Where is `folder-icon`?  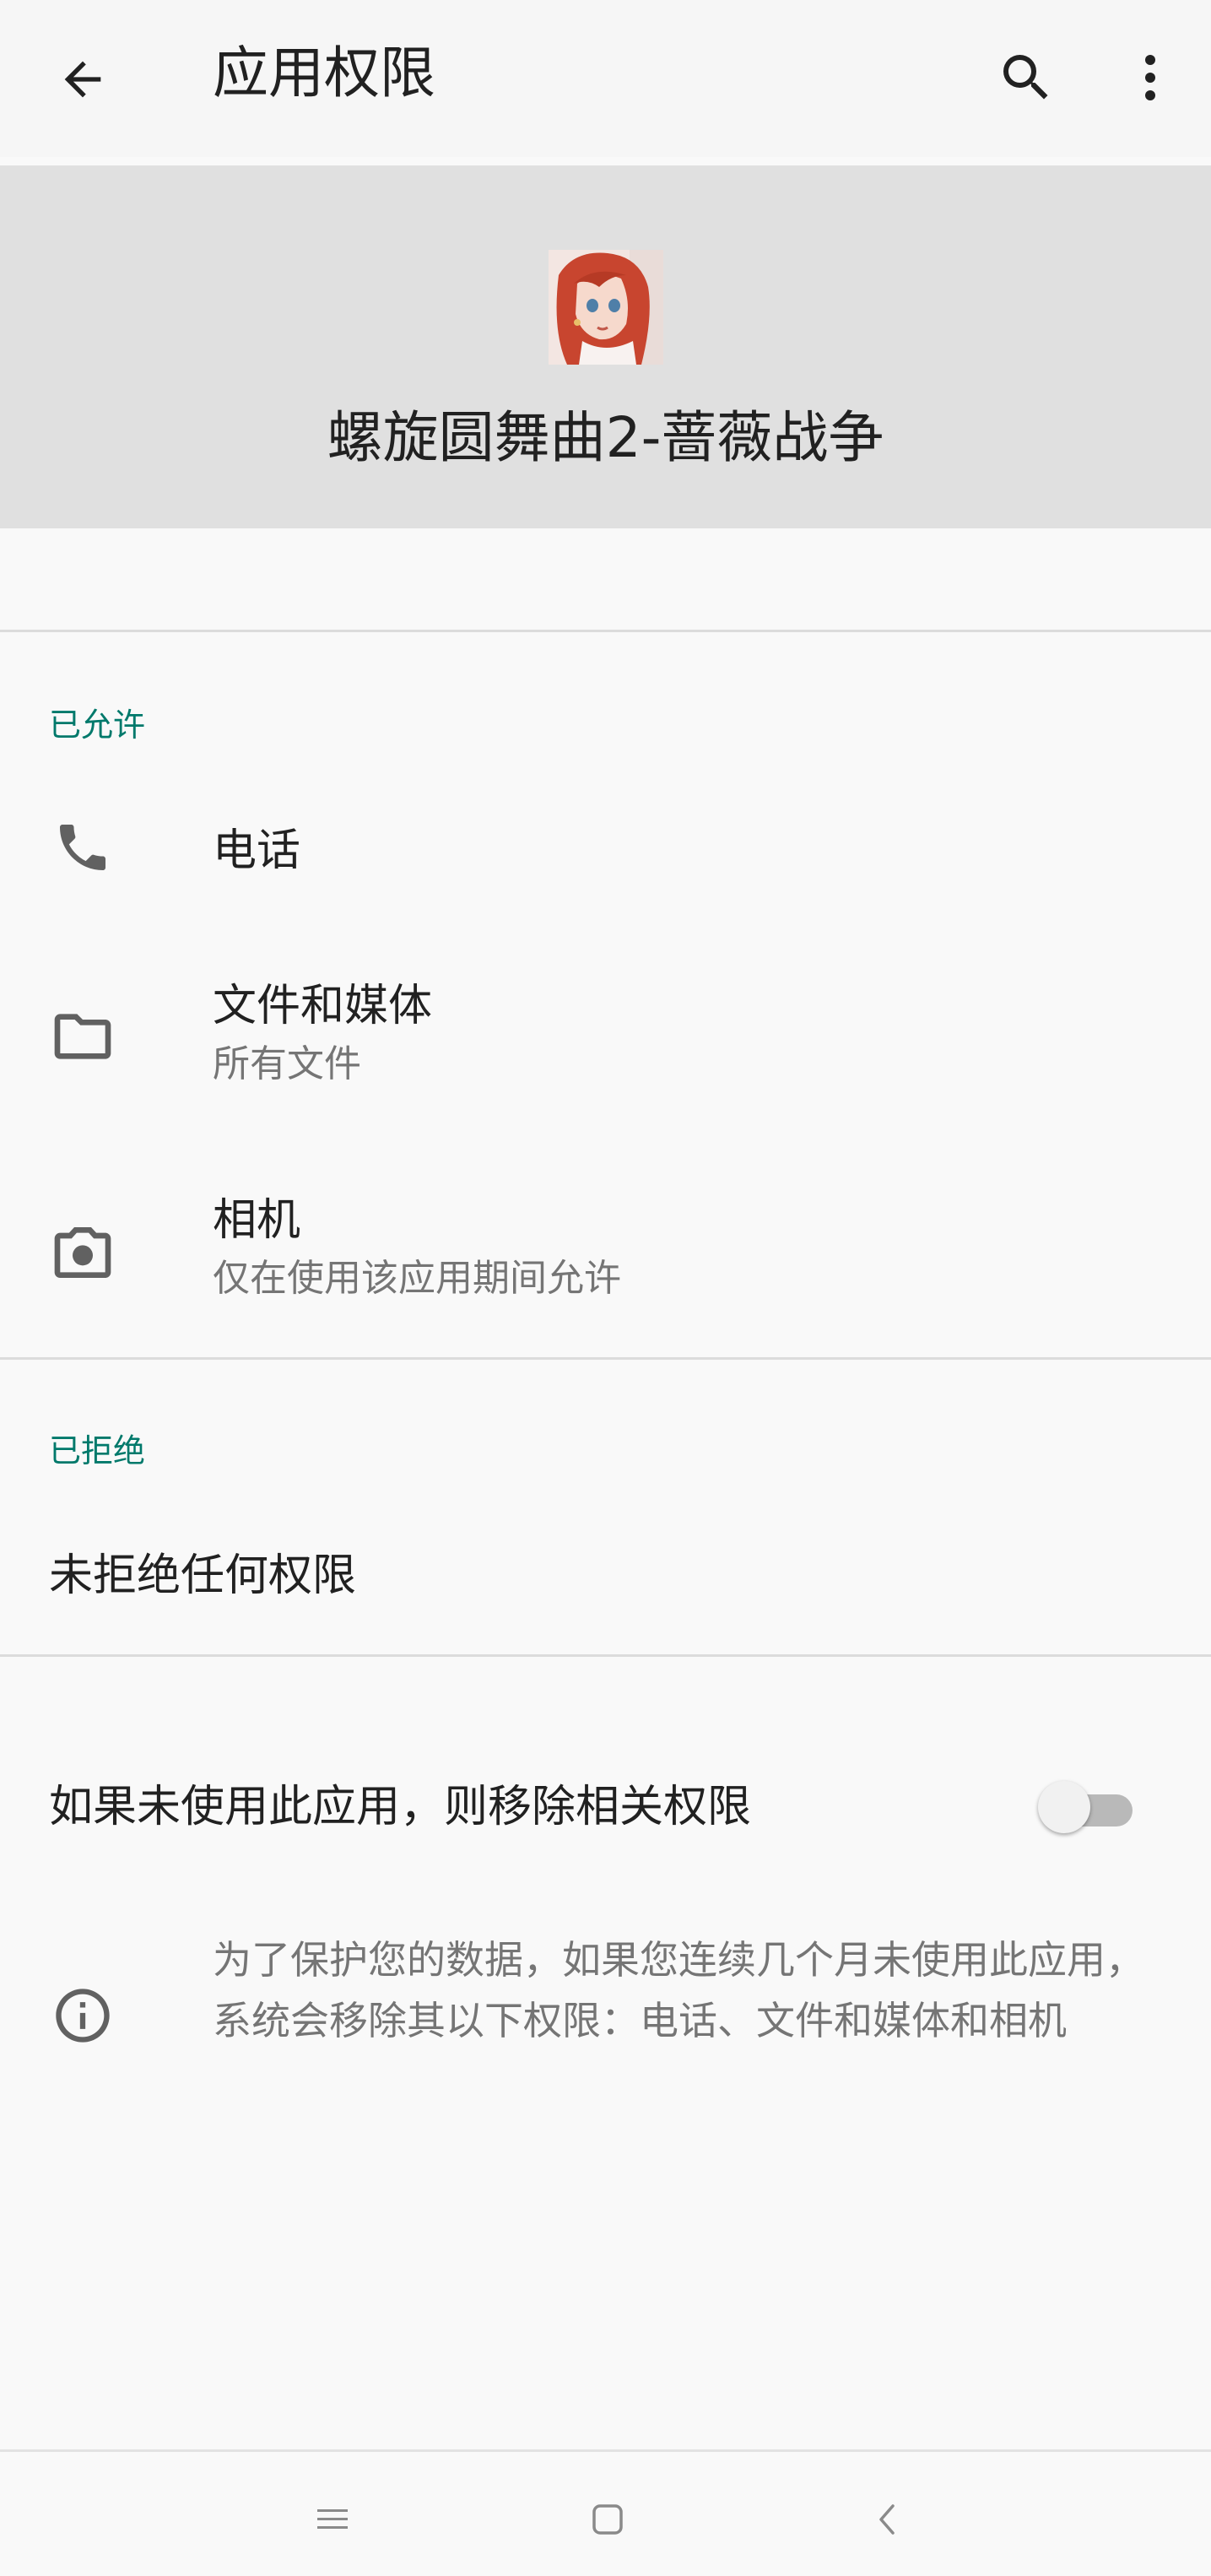
folder-icon is located at coordinates (82, 1036).